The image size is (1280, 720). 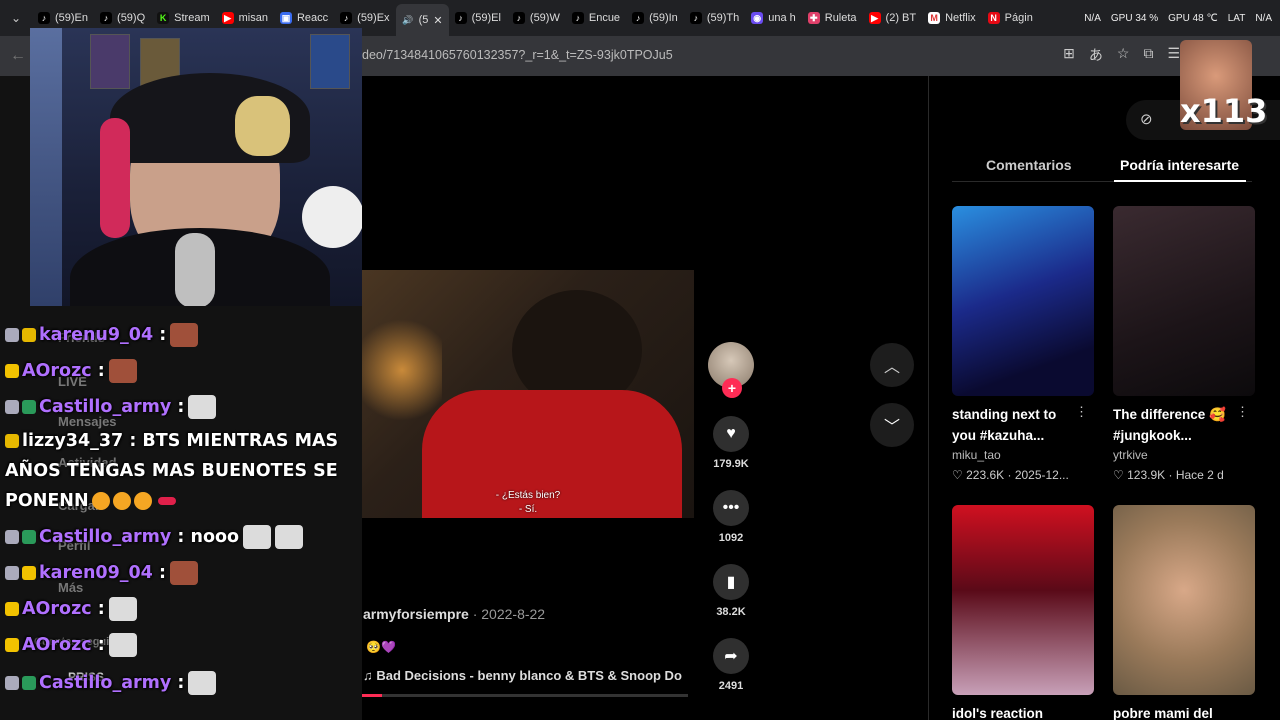 I want to click on browser-tab: ♪ (59)In, so click(x=655, y=18).